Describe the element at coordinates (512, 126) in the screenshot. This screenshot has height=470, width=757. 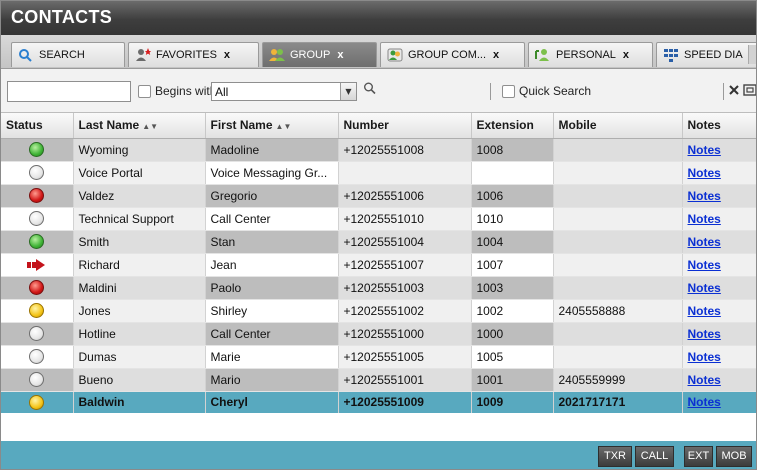
I see `column-header-extension: Extension` at that location.